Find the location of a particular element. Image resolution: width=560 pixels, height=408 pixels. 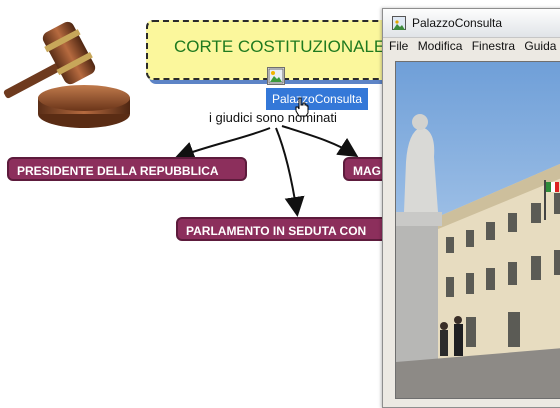

hand-cursor-icon is located at coordinates (302, 107).